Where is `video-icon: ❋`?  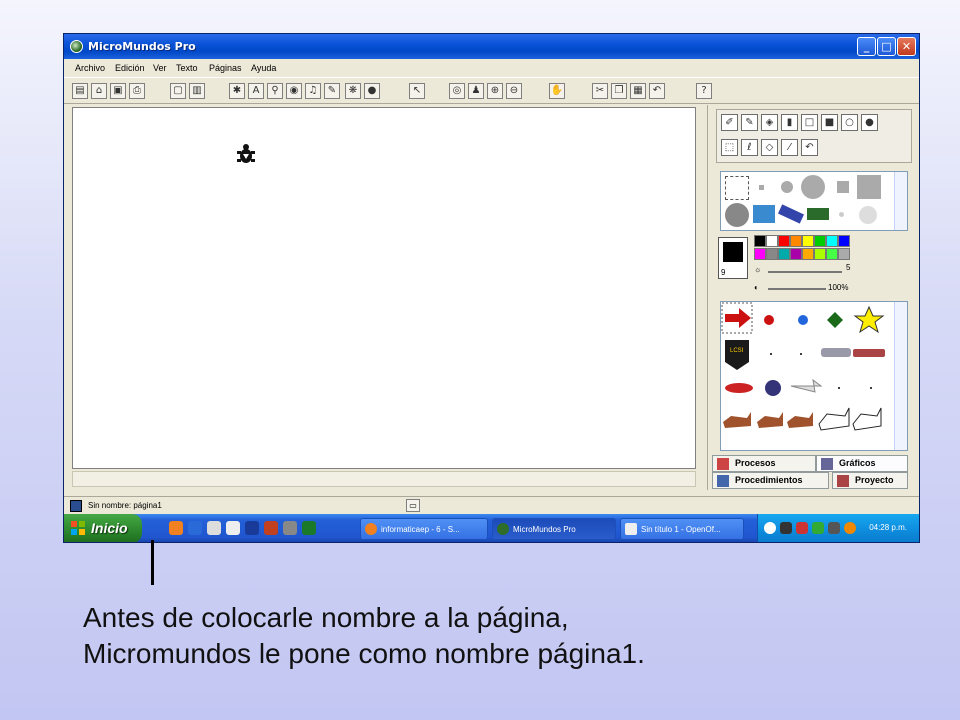
video-icon: ❋ is located at coordinates (353, 91).